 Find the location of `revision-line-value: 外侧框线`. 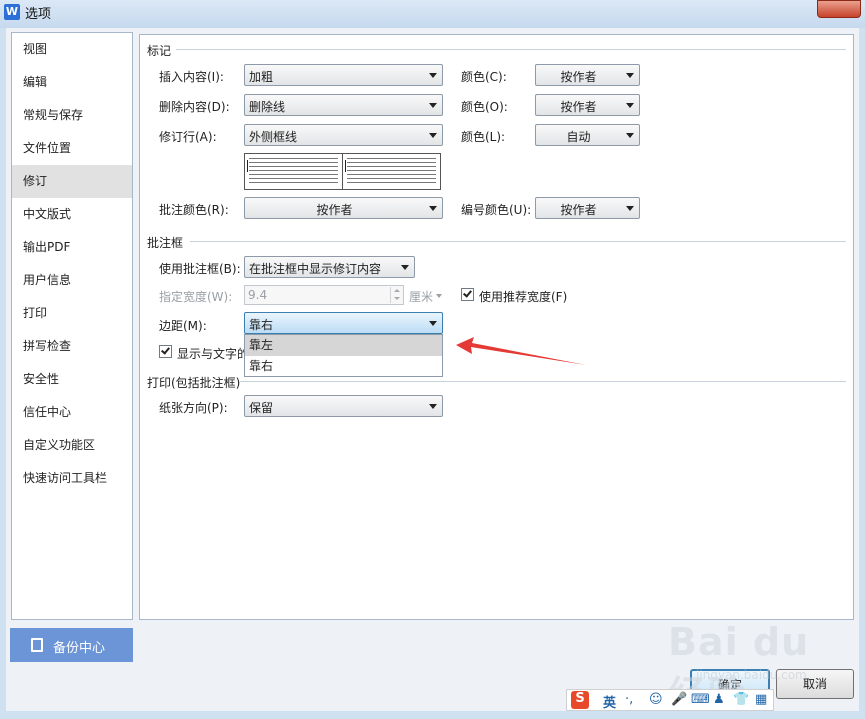

revision-line-value: 外侧框线 is located at coordinates (273, 137).